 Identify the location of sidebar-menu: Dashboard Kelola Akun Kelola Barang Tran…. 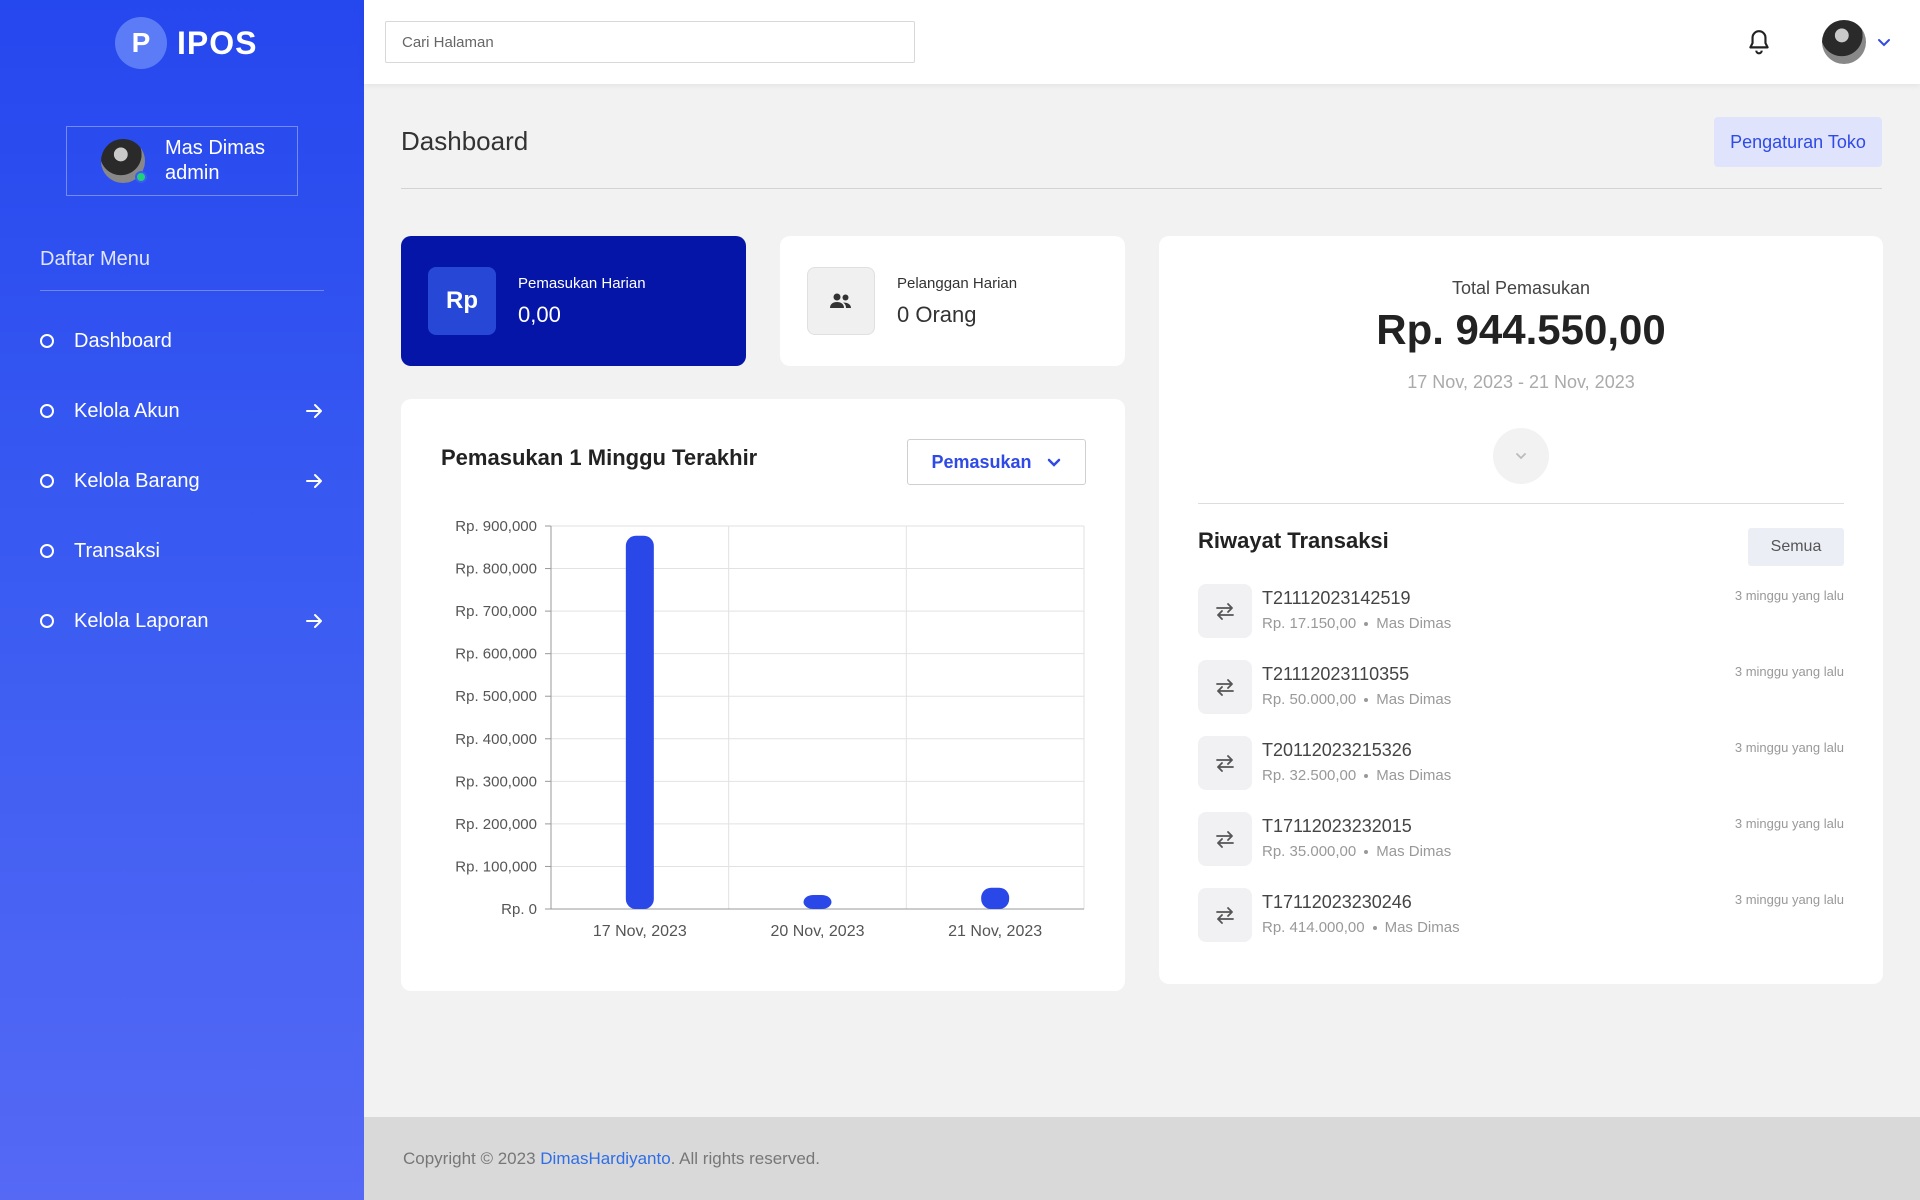
(182, 481).